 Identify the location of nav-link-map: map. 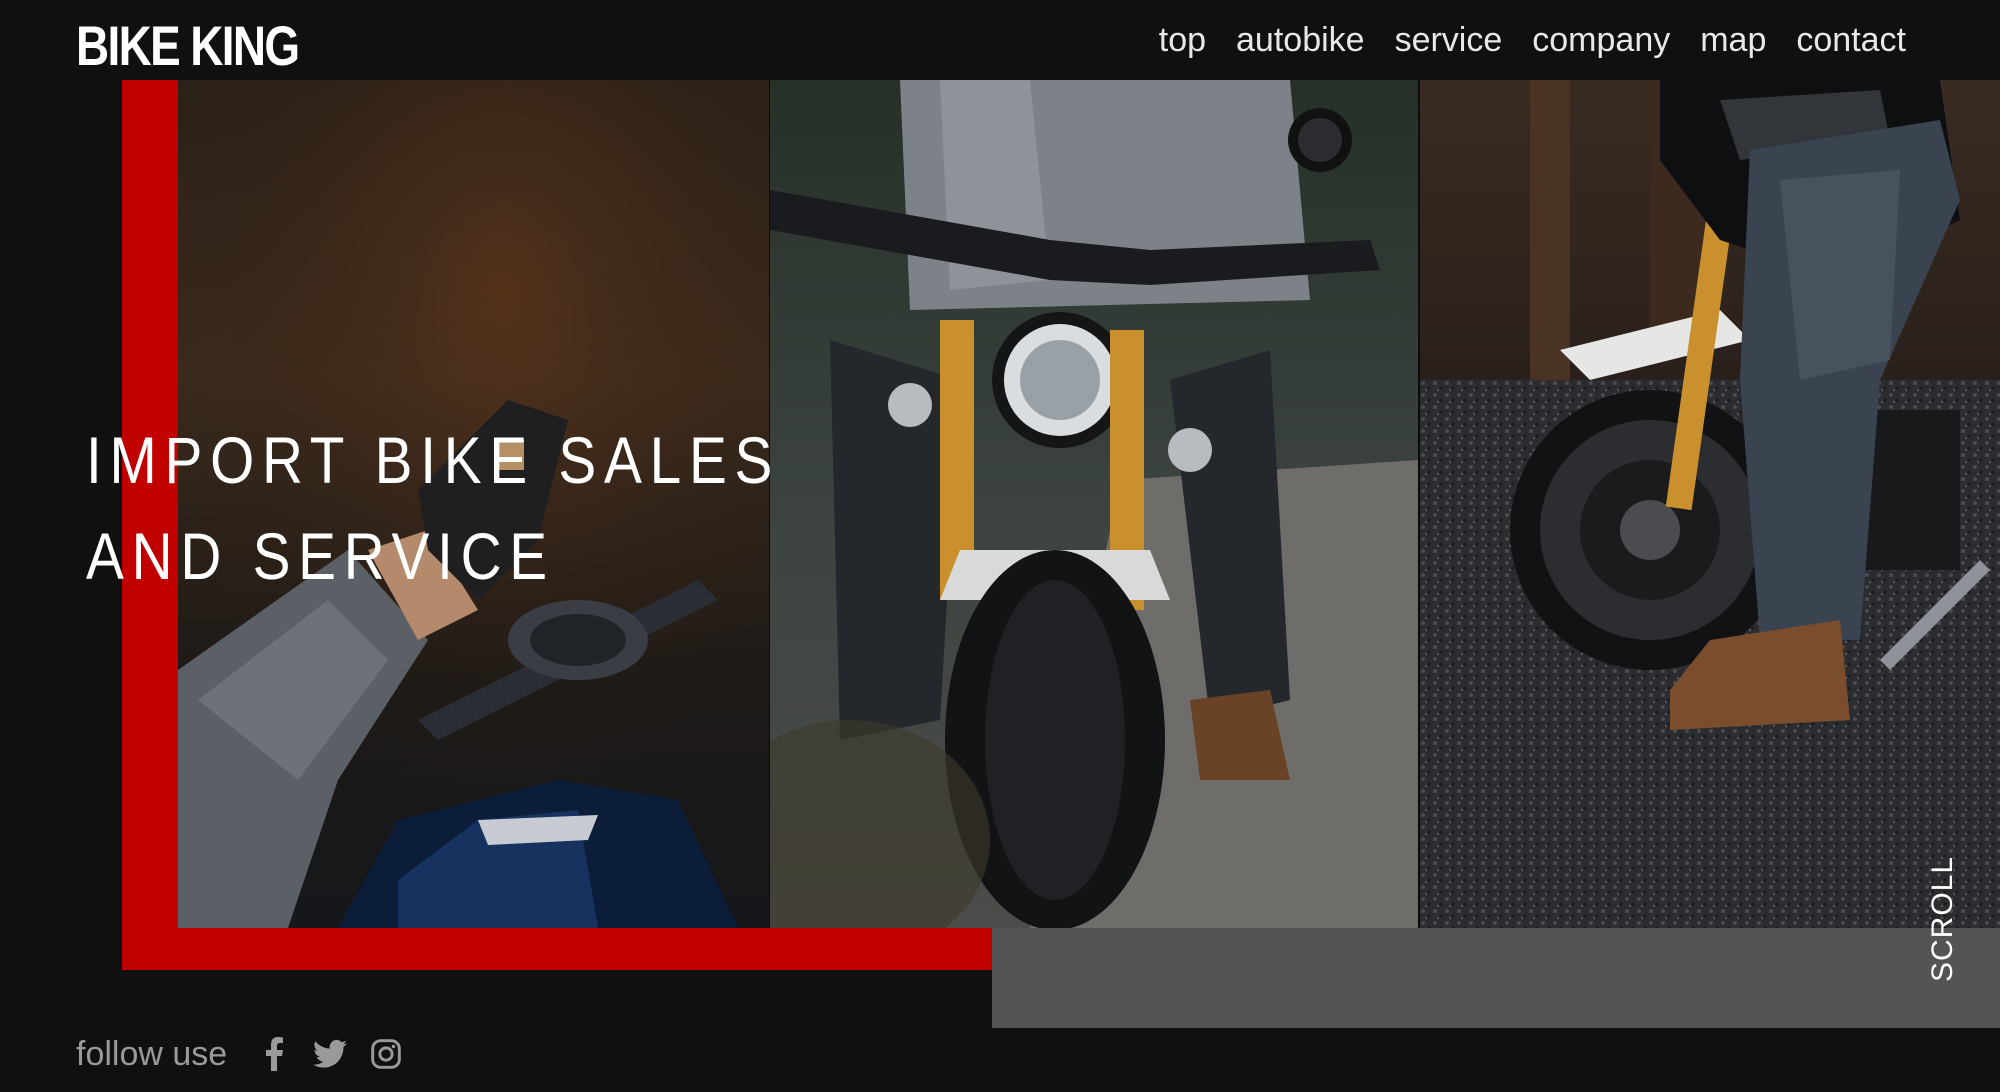
(1733, 40).